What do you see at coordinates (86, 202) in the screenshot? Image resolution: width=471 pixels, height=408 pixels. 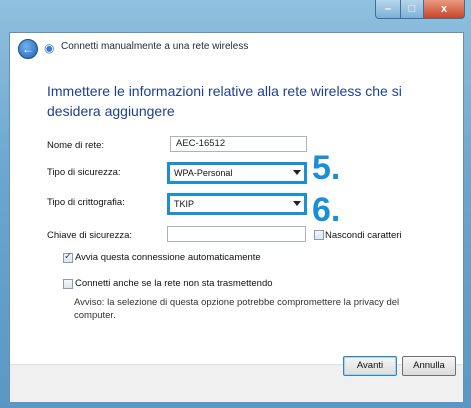 I see `encryption-type-label: Tipo di crittografia:` at bounding box center [86, 202].